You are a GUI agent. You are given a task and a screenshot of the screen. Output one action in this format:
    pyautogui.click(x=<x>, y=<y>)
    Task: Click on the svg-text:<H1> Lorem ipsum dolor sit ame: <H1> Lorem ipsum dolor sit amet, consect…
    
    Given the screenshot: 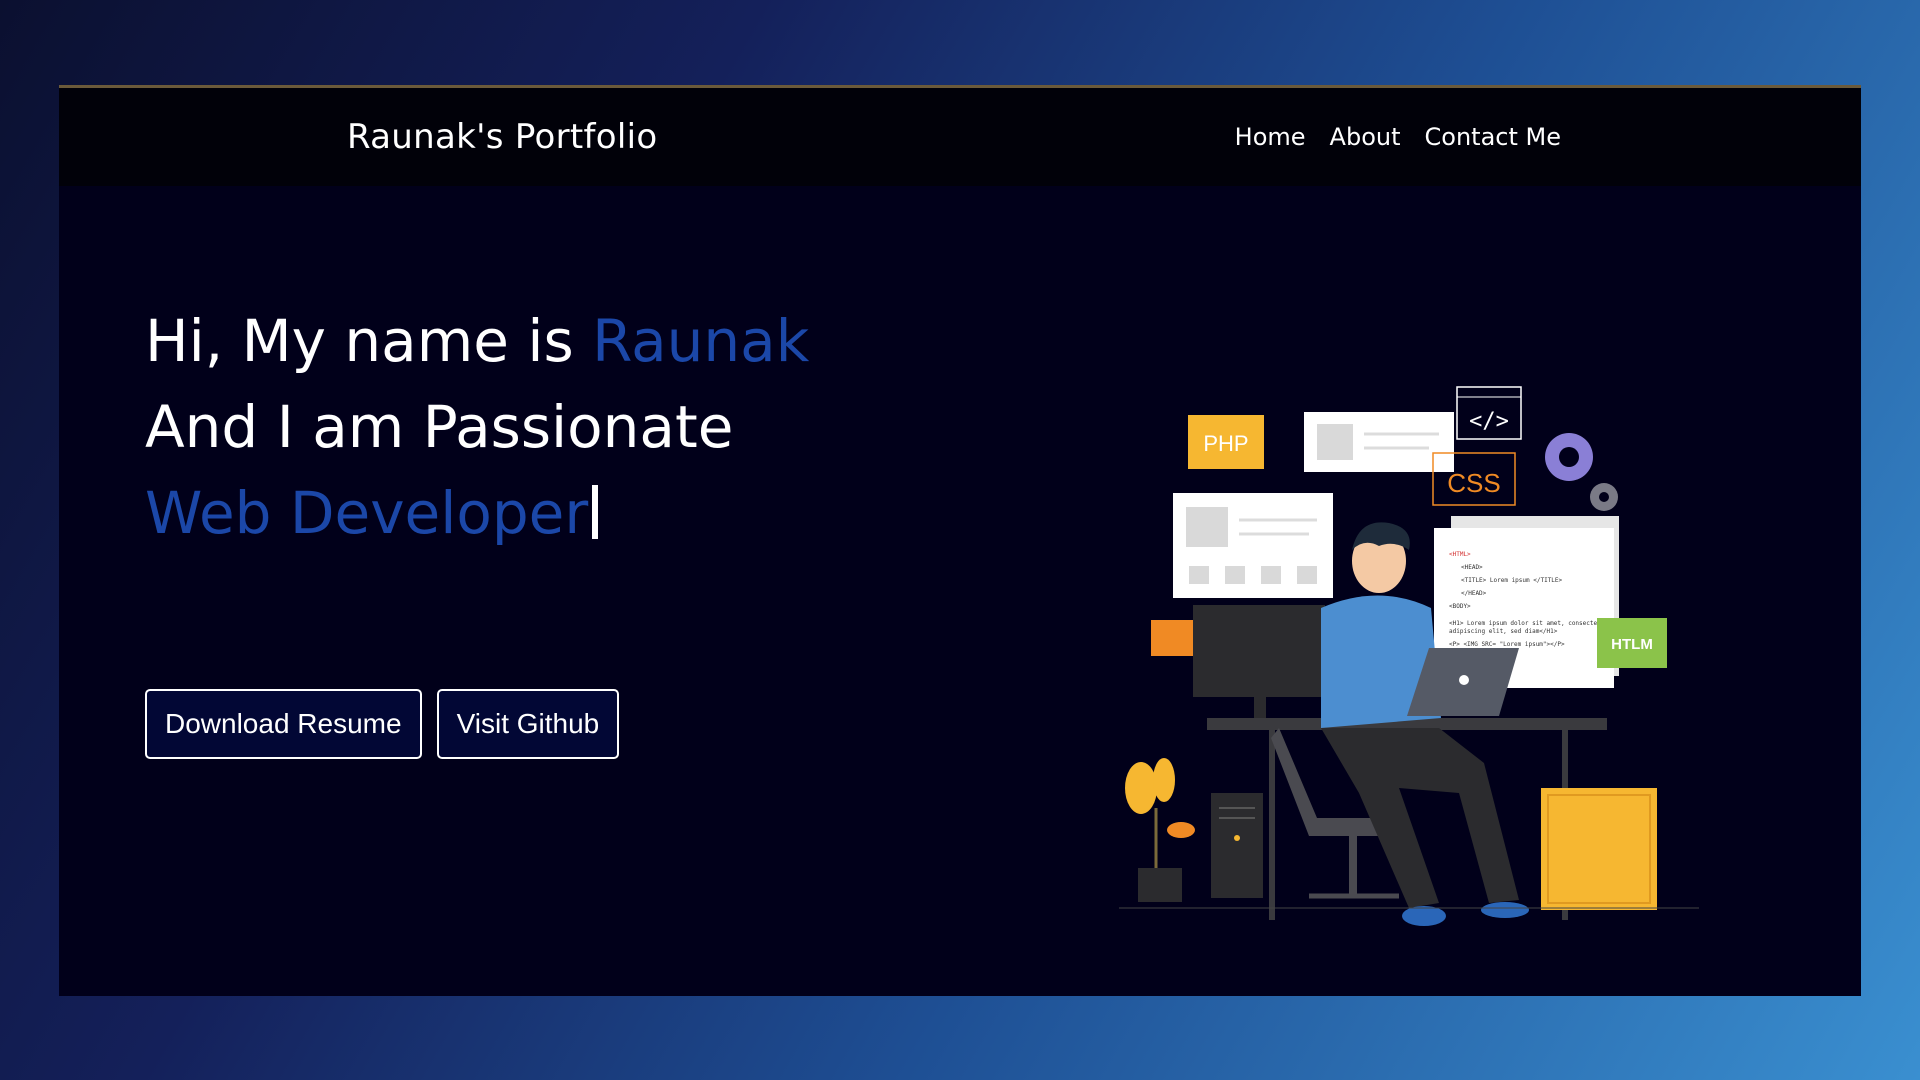 What is the action you would take?
    pyautogui.click(x=1528, y=623)
    